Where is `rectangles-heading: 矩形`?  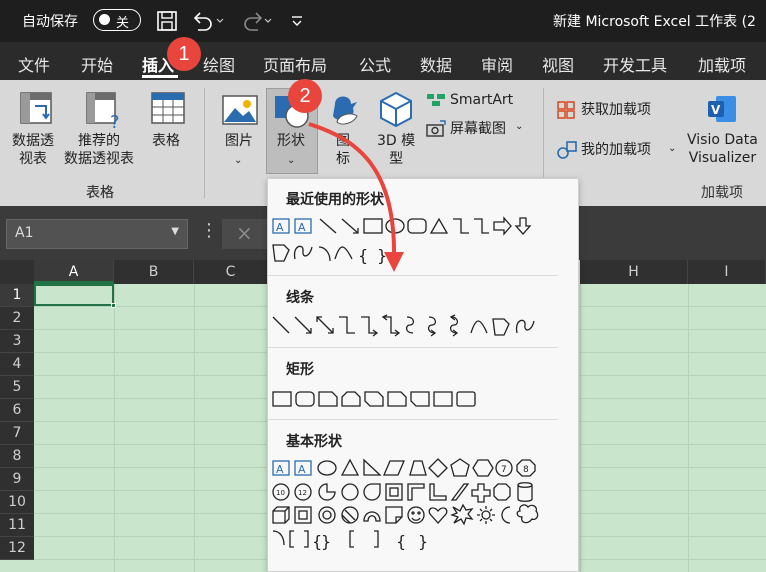
rectangles-heading: 矩形 is located at coordinates (300, 370).